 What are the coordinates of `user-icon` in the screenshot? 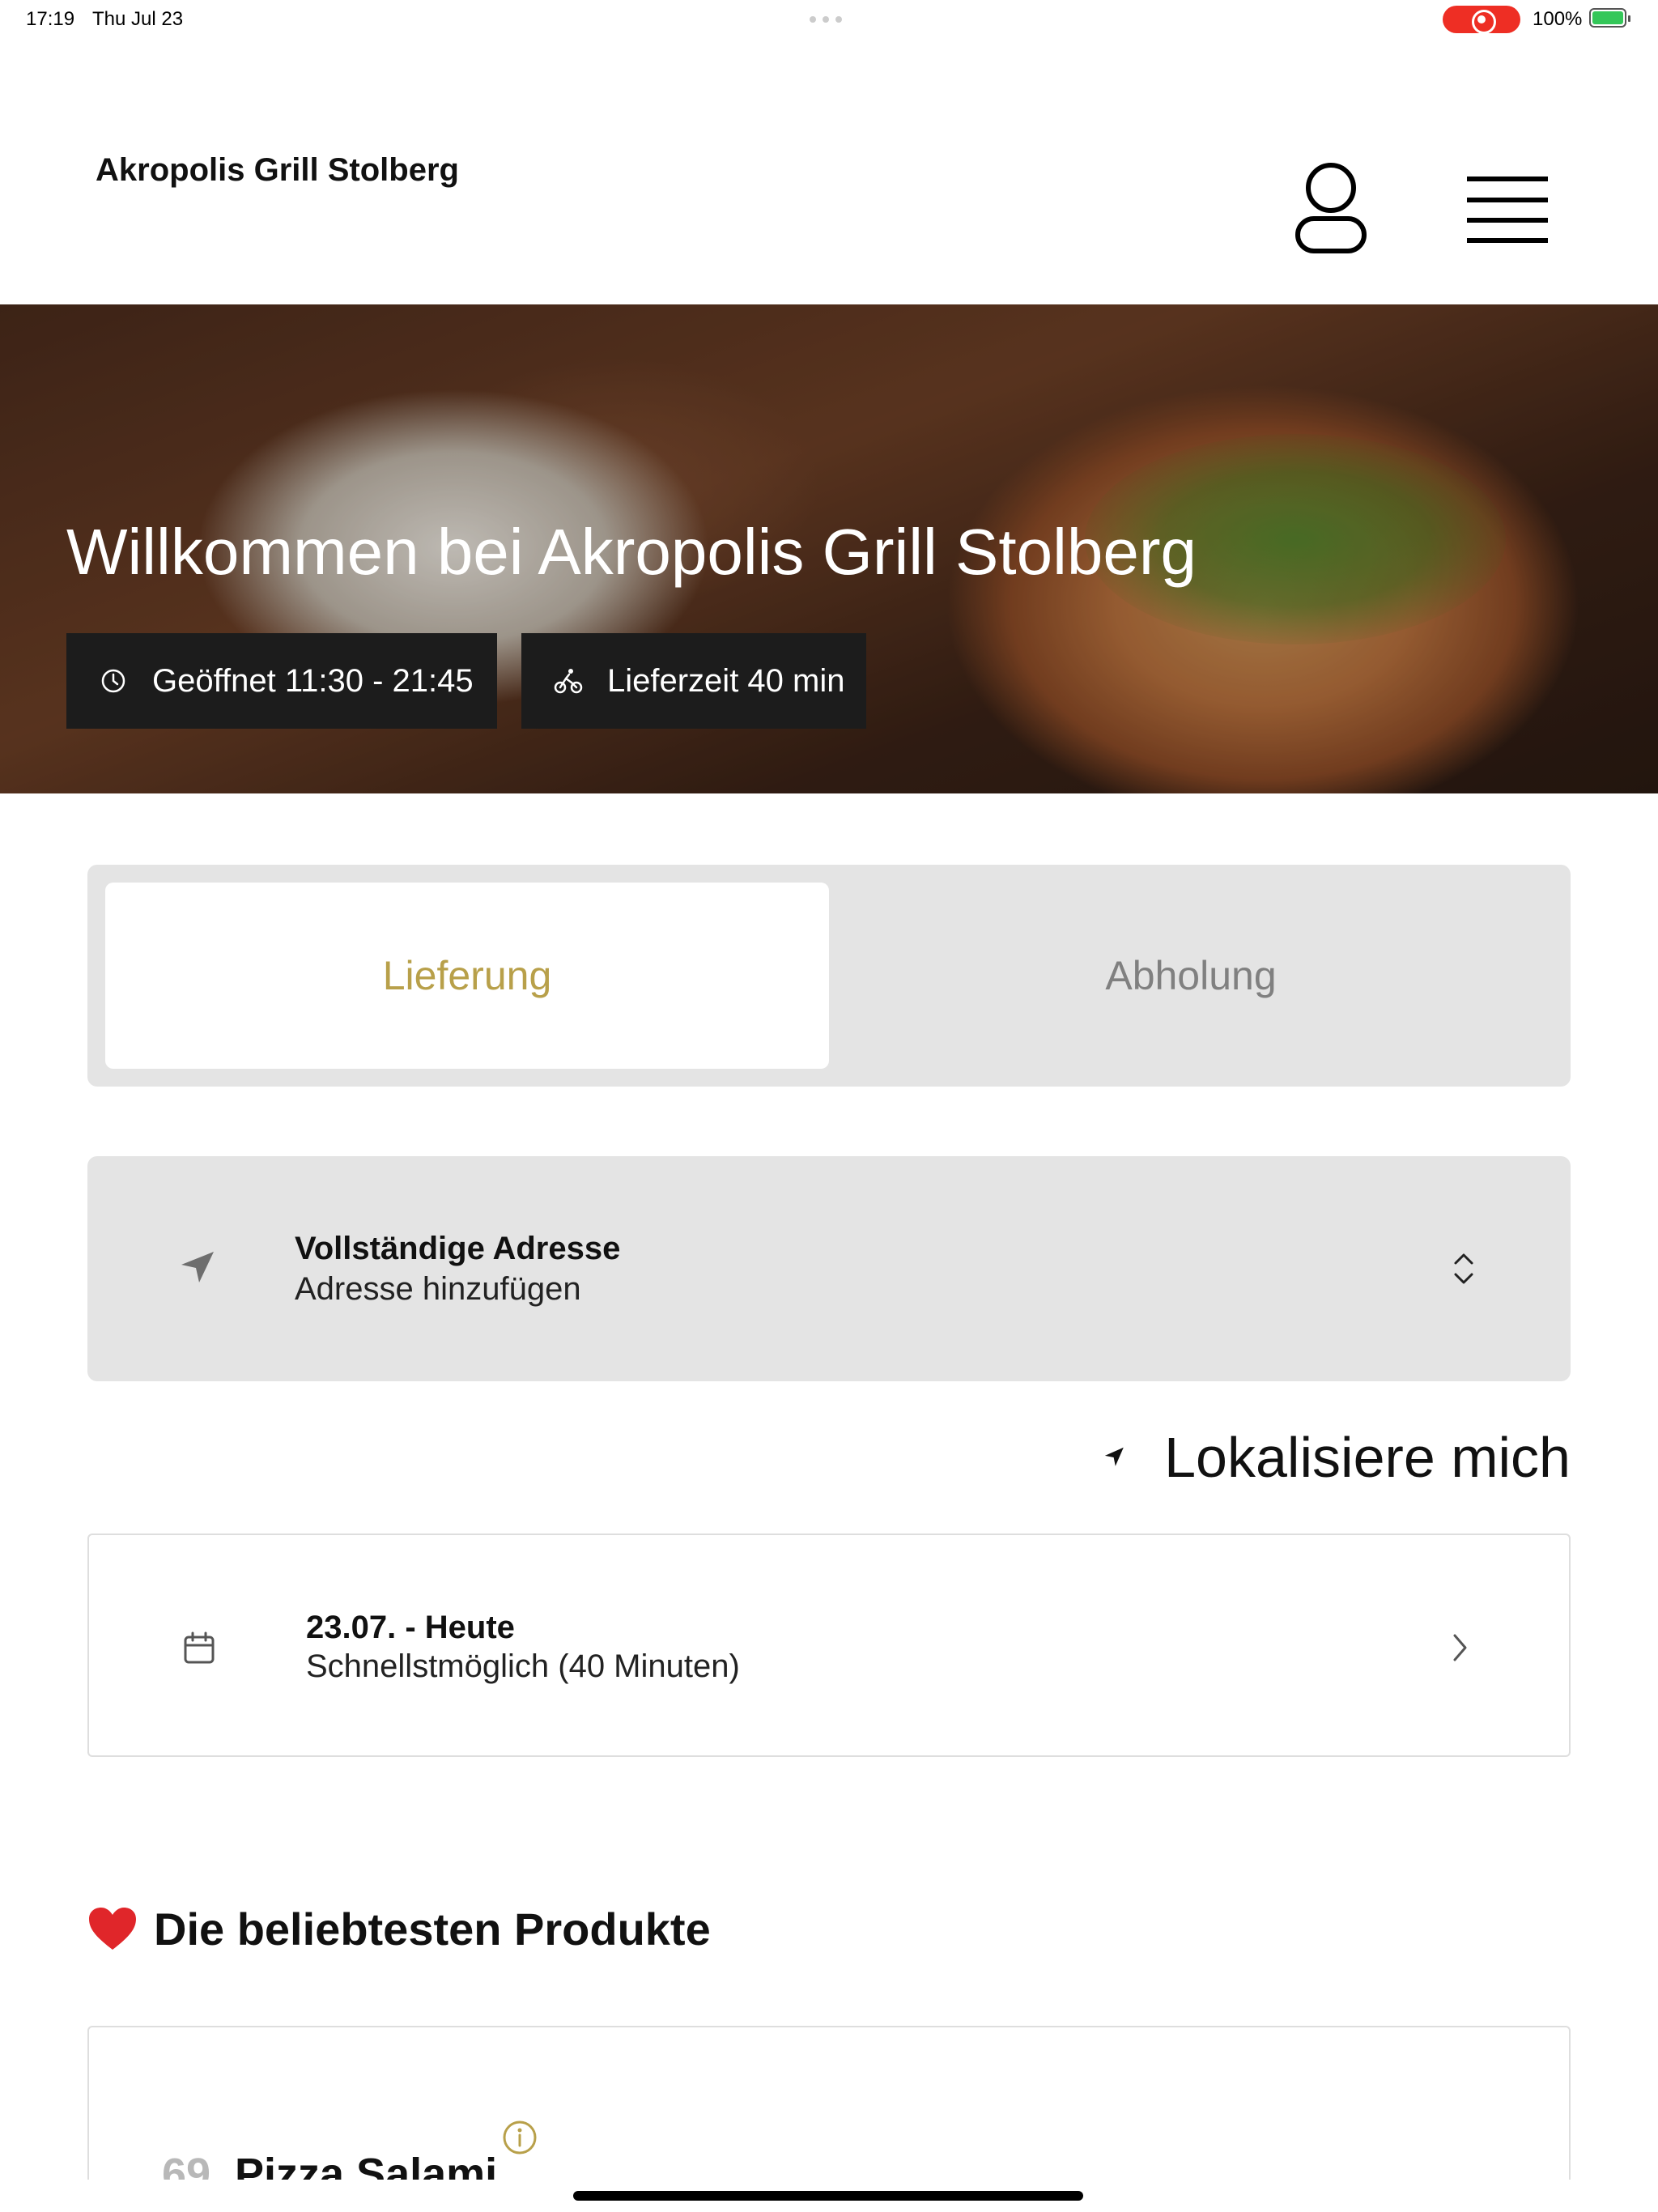 It's located at (1331, 208).